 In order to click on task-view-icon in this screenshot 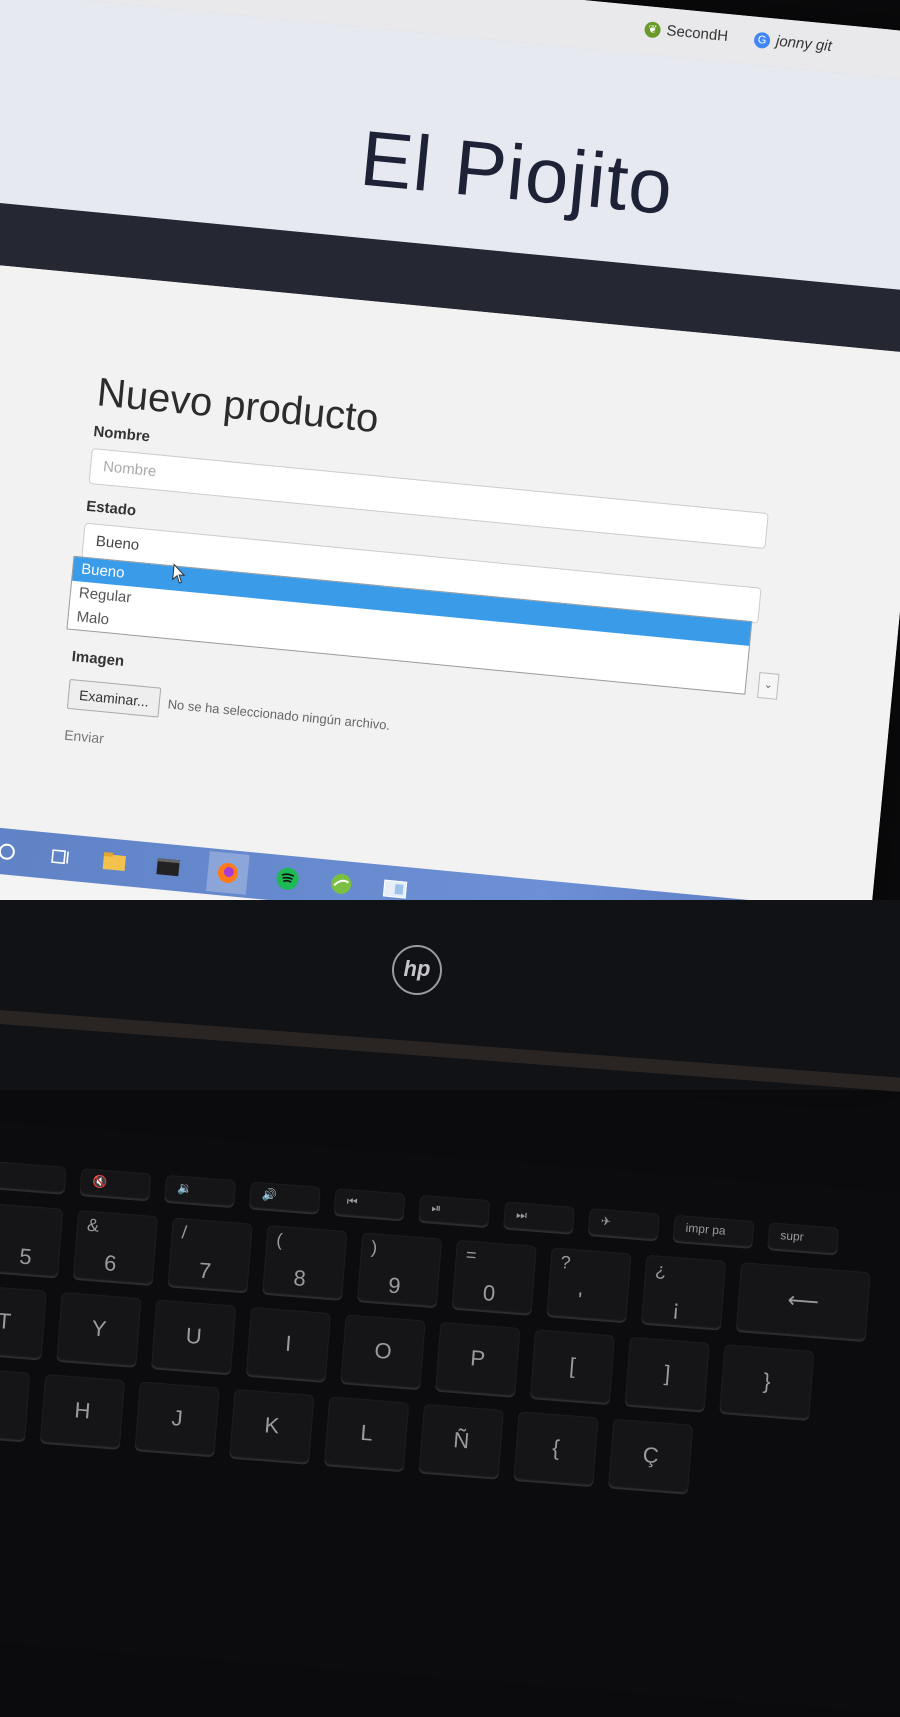, I will do `click(61, 857)`.